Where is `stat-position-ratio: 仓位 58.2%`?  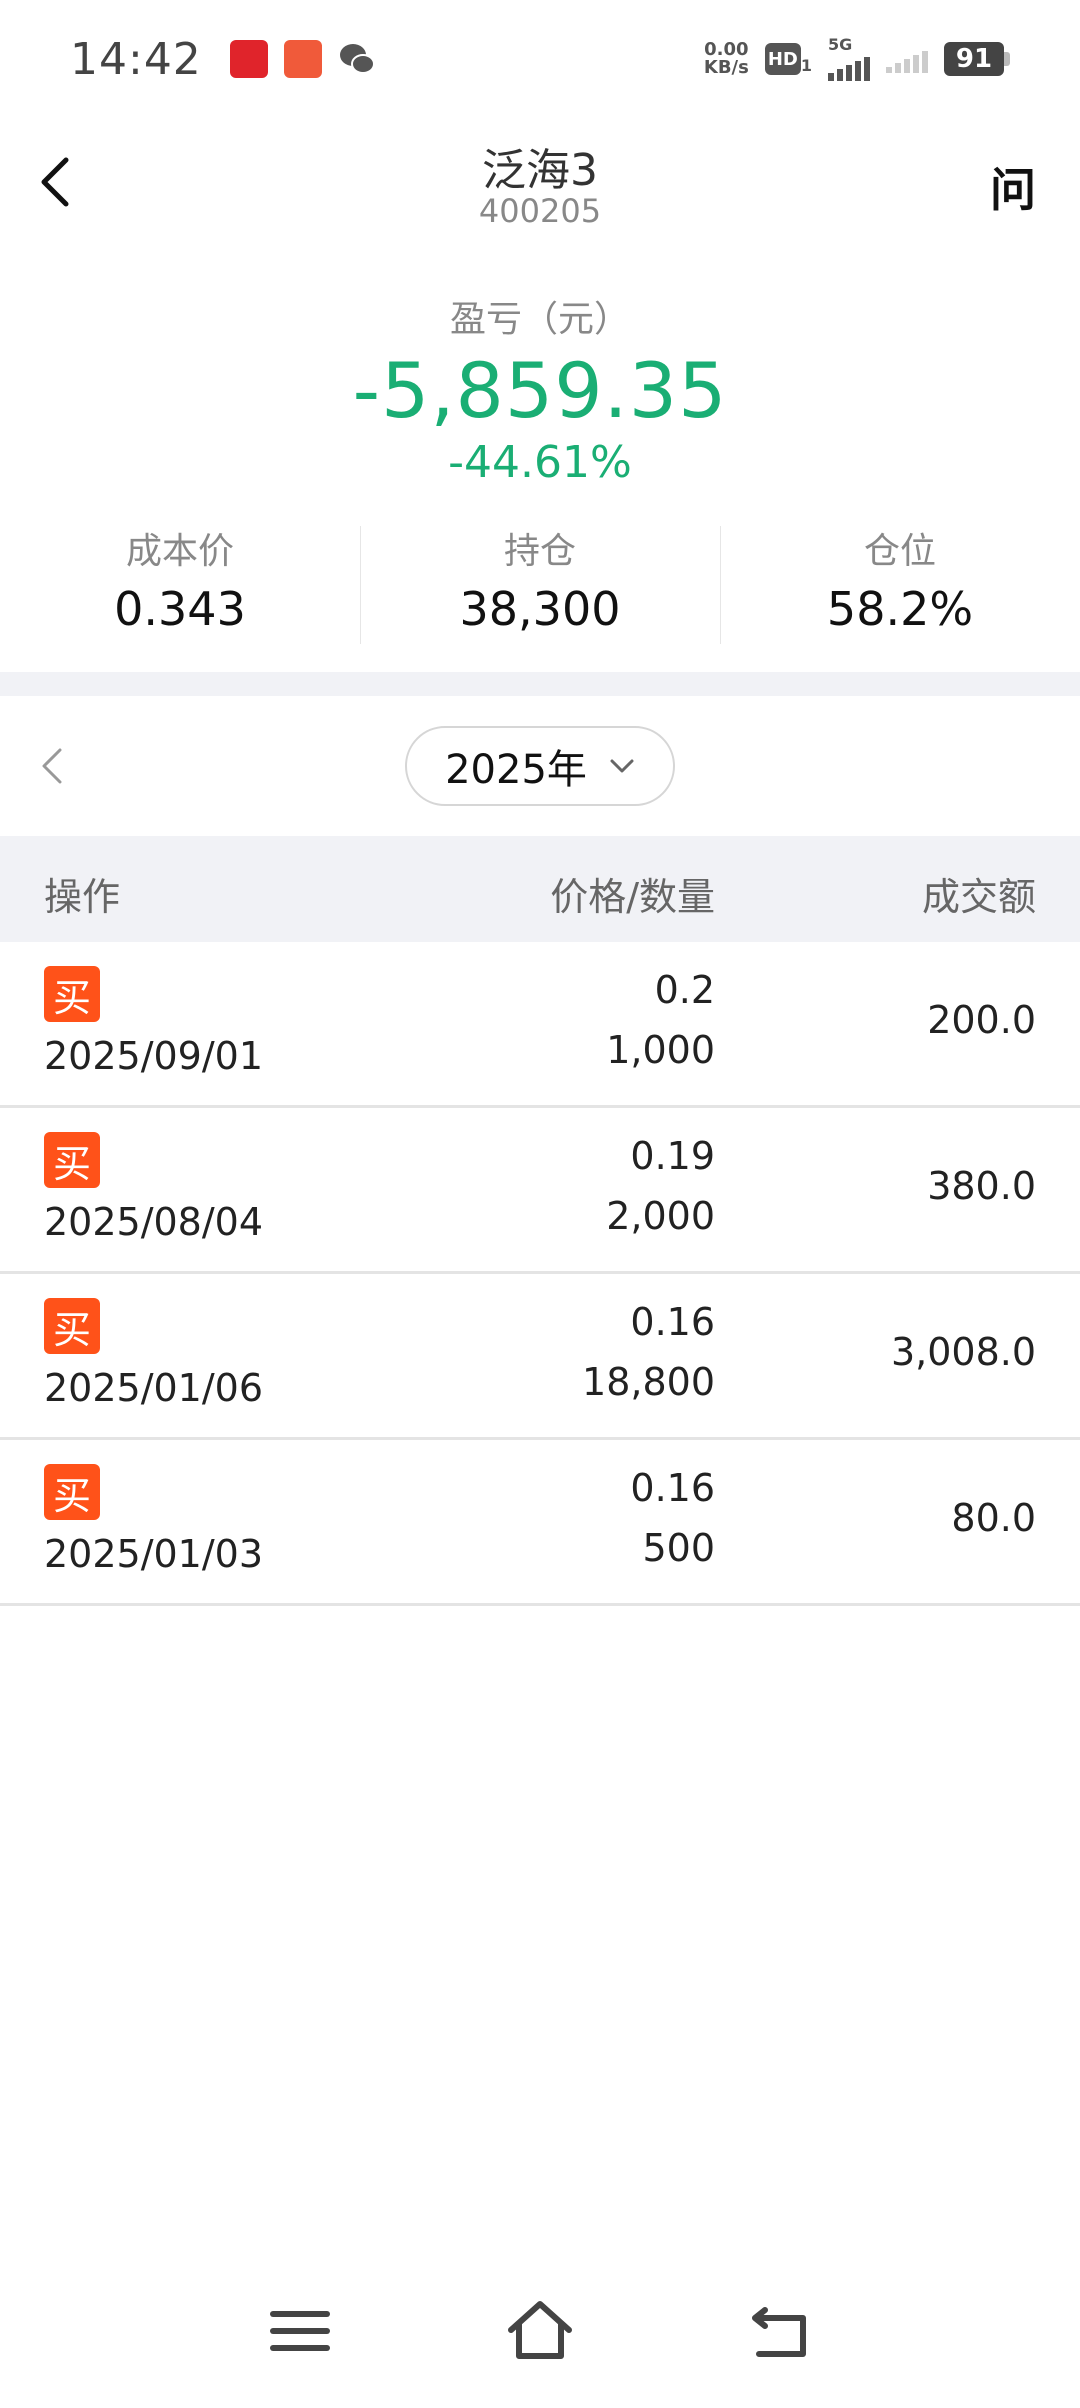
stat-position-ratio: 仓位 58.2% is located at coordinates (900, 583).